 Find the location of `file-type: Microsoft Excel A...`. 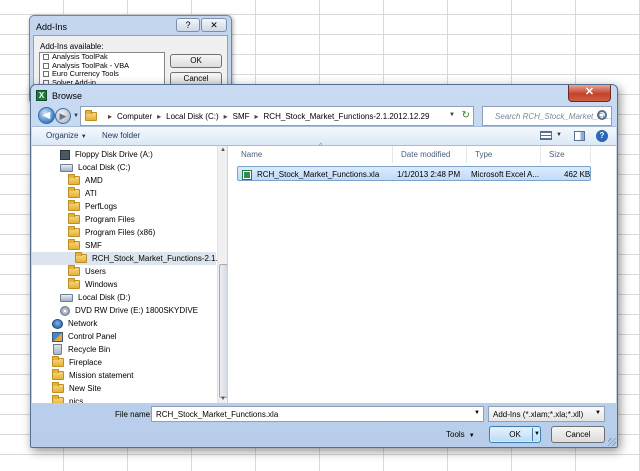

file-type: Microsoft Excel A... is located at coordinates (505, 174).